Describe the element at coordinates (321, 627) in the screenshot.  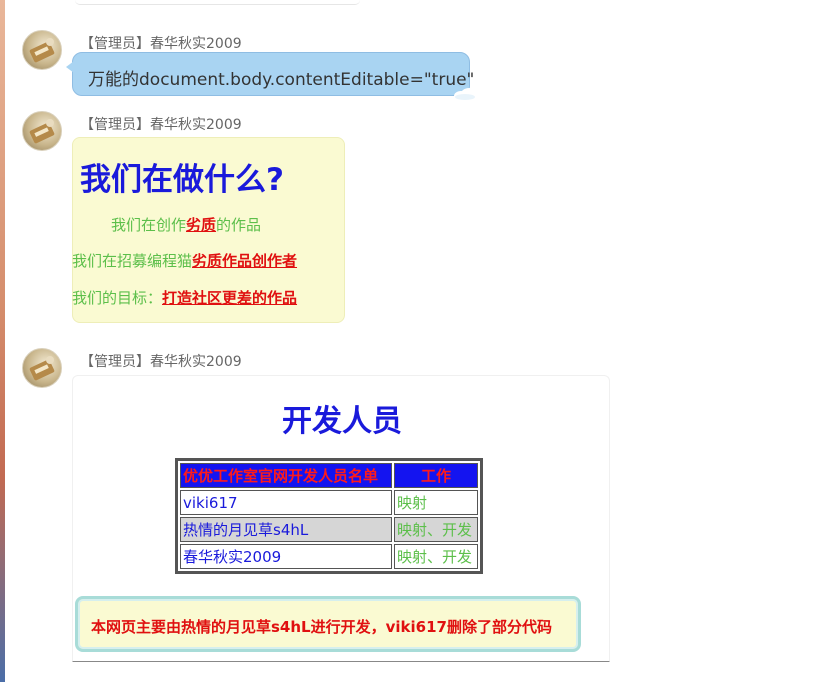
I see `notice-text: 本网页主要由热情的月见草s4hL进行开发，viki617删除了部分代码` at that location.